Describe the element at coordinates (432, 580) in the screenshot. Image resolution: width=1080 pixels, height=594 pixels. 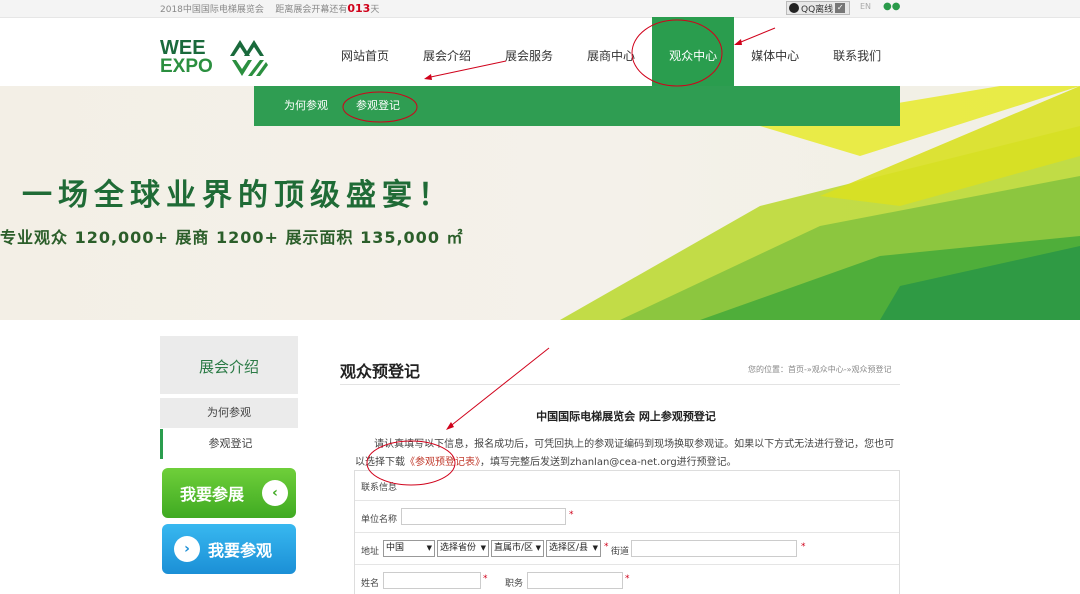
I see `name-input` at that location.